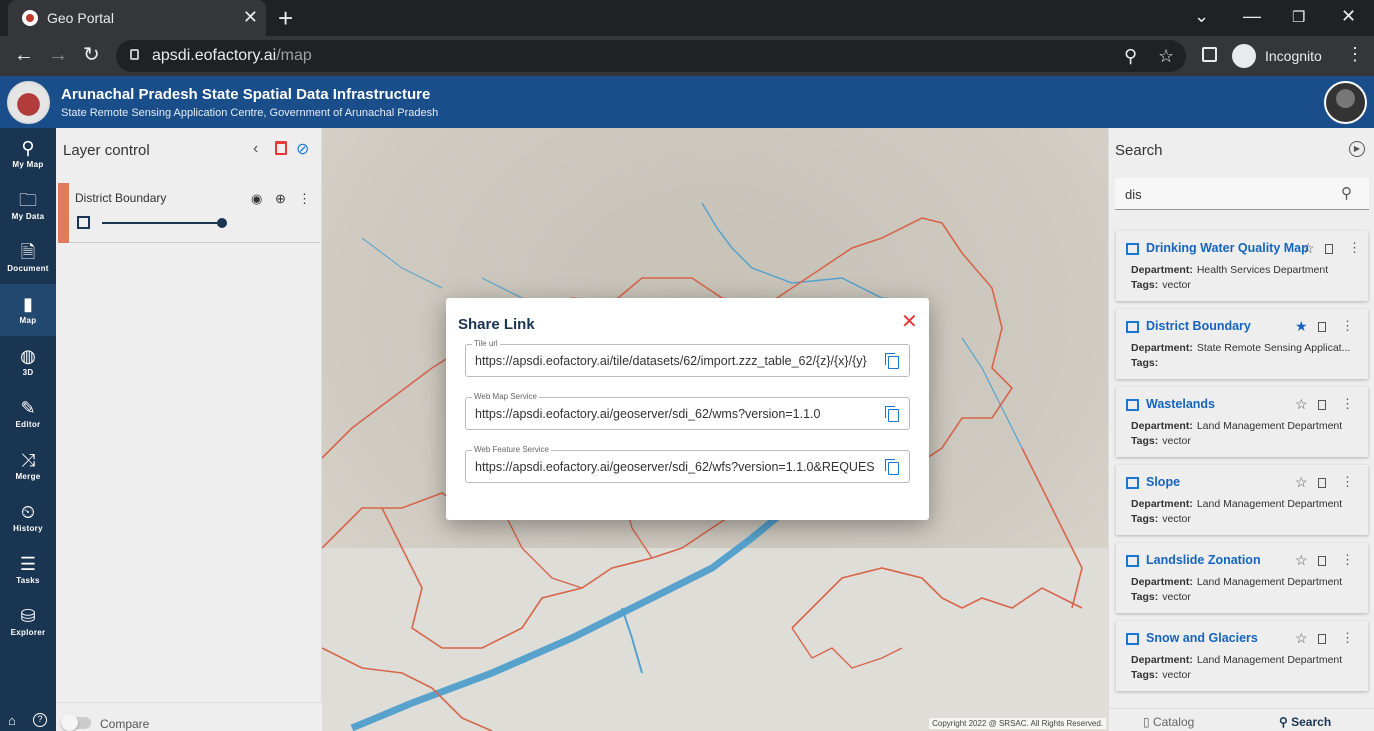 This screenshot has height=731, width=1374. What do you see at coordinates (651, 56) in the screenshot?
I see `address-bar: apsdi.eofactory.ai/map ⚲ ☆` at bounding box center [651, 56].